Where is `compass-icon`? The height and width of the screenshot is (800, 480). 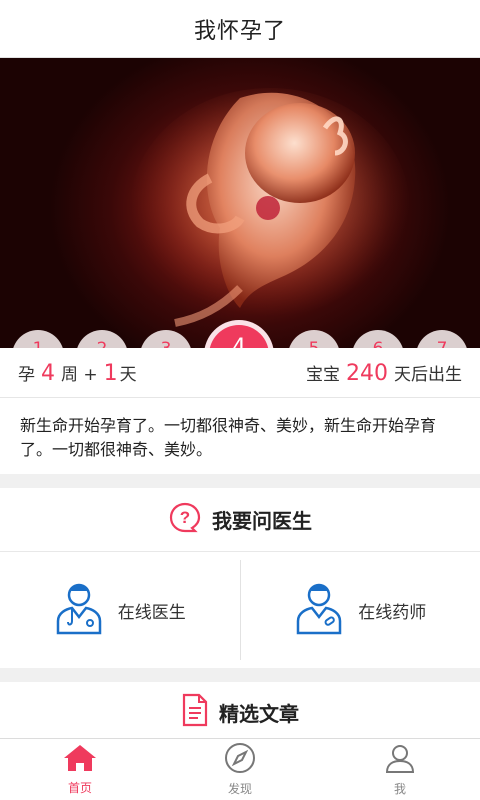 compass-icon is located at coordinates (240, 760).